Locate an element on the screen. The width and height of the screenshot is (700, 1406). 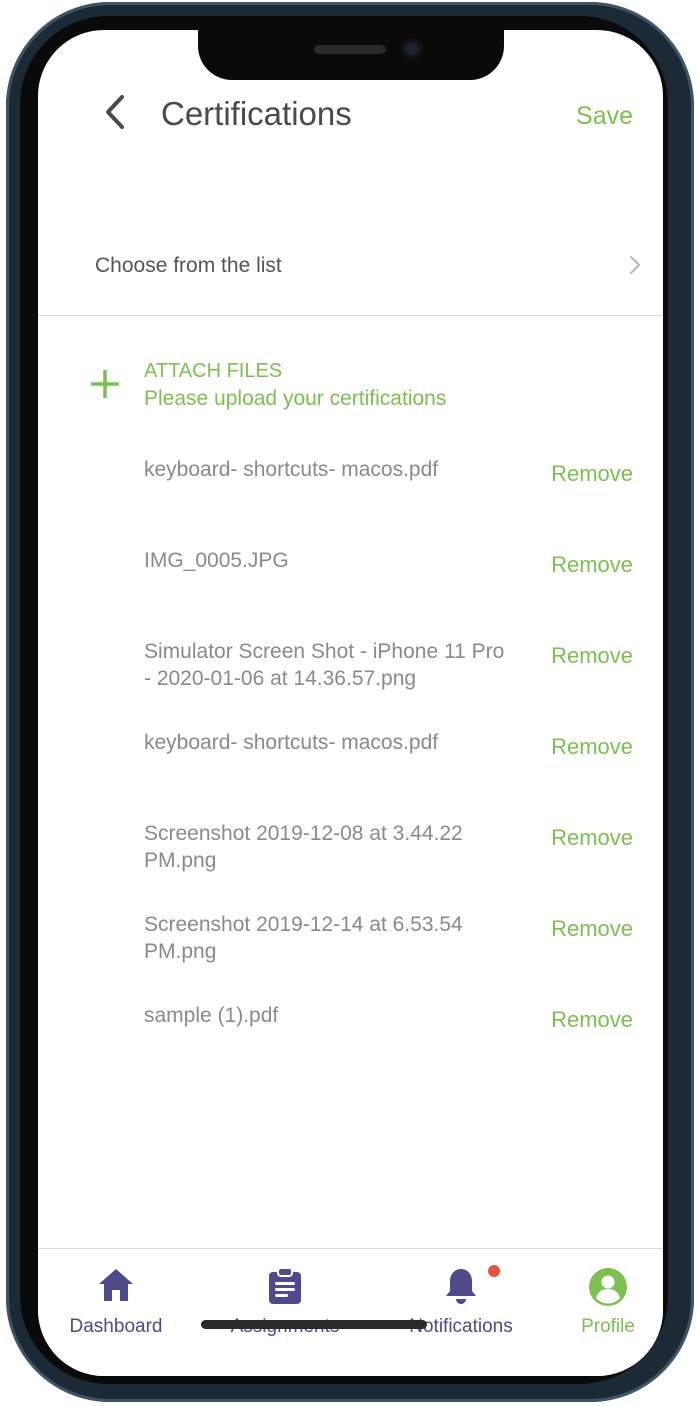
tab-profile: Profile is located at coordinates (608, 1299).